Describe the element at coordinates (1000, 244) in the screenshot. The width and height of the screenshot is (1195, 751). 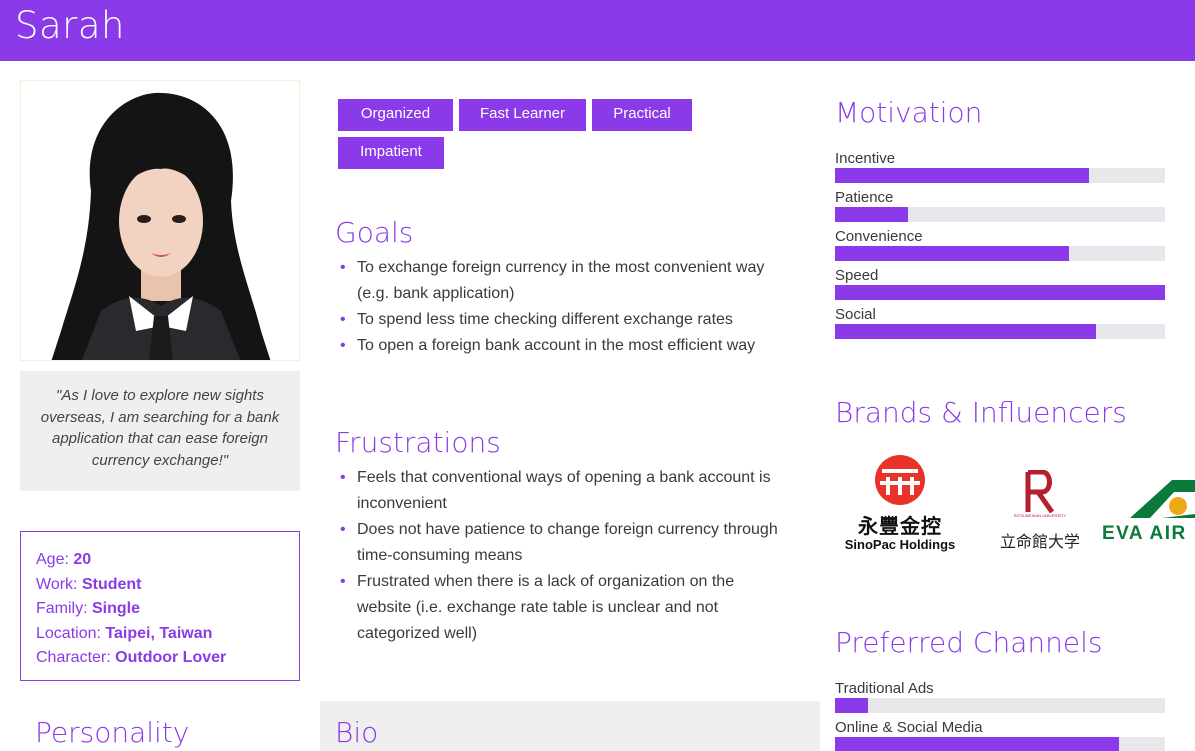
I see `motivation-convenience: Convenience` at that location.